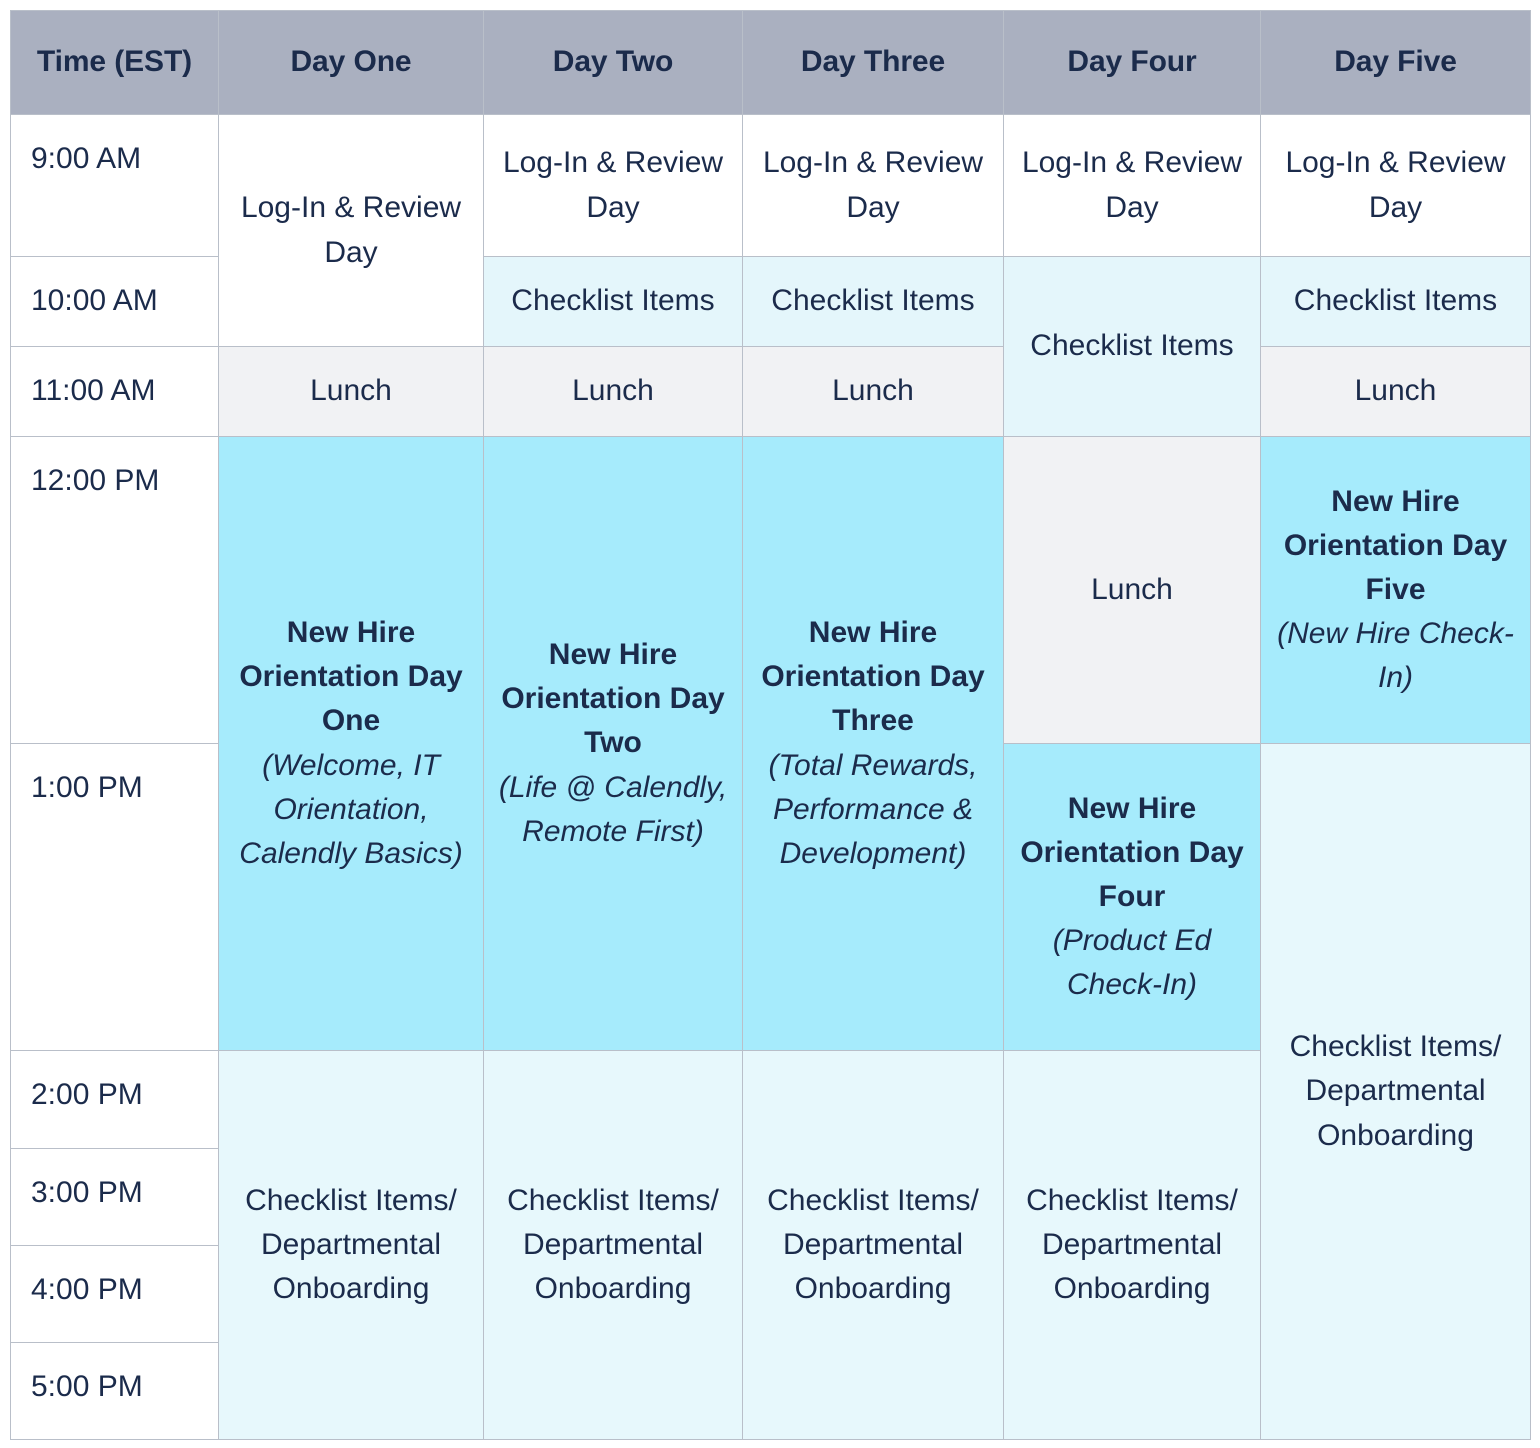 This screenshot has width=1540, height=1448. I want to click on column-header-day-three: Day Three, so click(873, 62).